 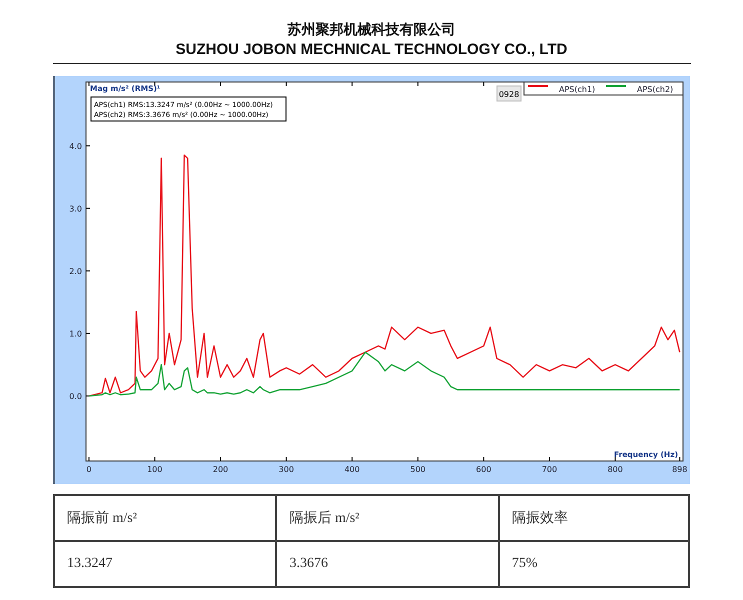 What do you see at coordinates (352, 469) in the screenshot?
I see `x-tick-label: 400` at bounding box center [352, 469].